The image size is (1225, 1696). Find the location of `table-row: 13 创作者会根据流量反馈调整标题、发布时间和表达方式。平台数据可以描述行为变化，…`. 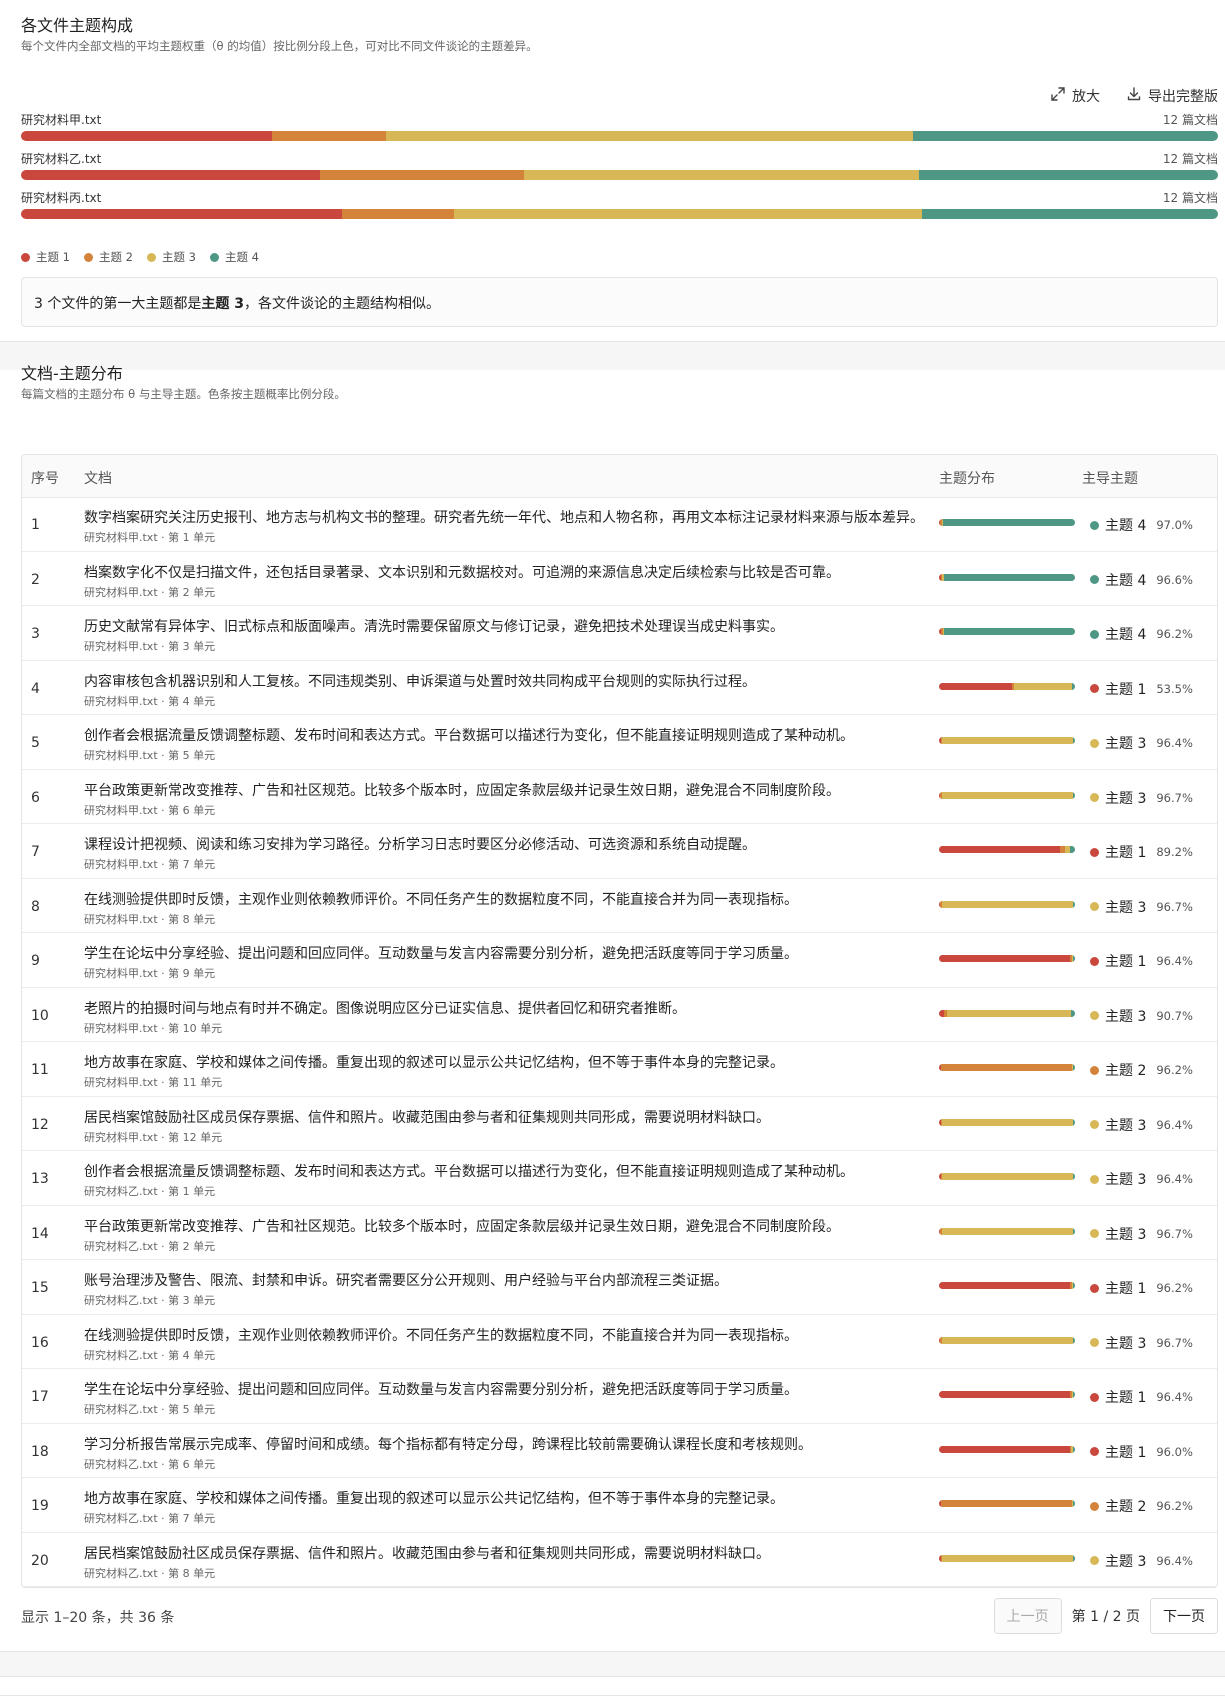

table-row: 13 创作者会根据流量反馈调整标题、发布时间和表达方式。平台数据可以描述行为变化，… is located at coordinates (619, 1178).